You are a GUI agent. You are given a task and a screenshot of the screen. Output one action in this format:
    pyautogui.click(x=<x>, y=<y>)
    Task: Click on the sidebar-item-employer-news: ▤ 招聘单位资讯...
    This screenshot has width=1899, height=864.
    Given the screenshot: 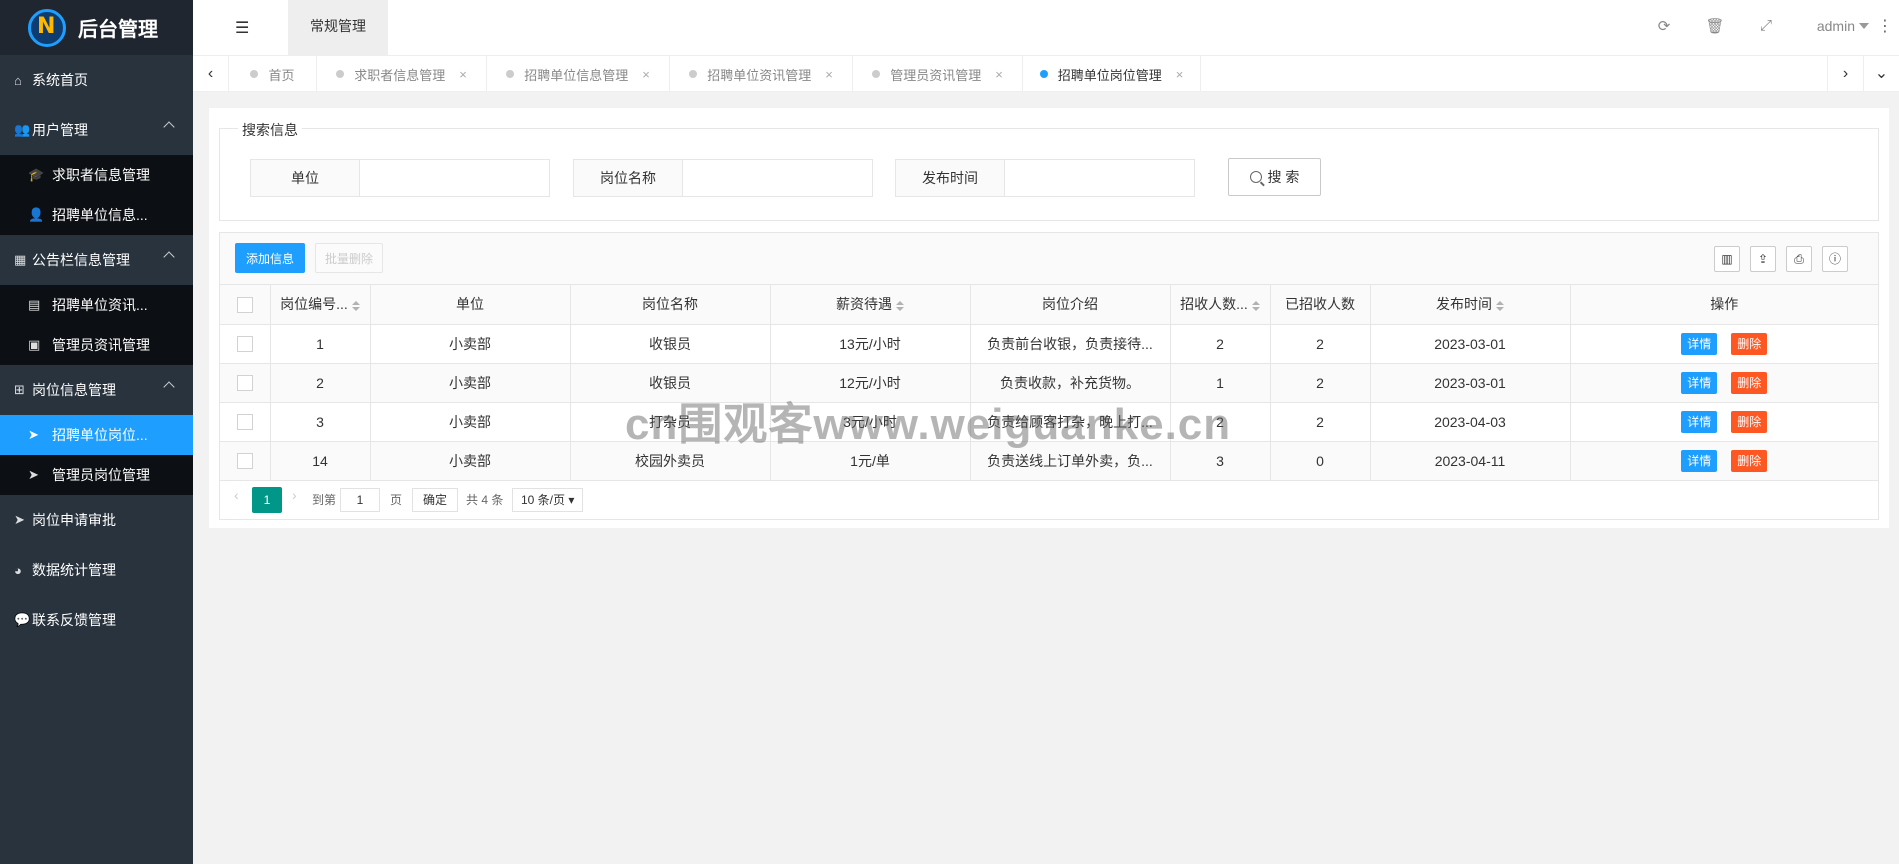 What is the action you would take?
    pyautogui.click(x=96, y=305)
    